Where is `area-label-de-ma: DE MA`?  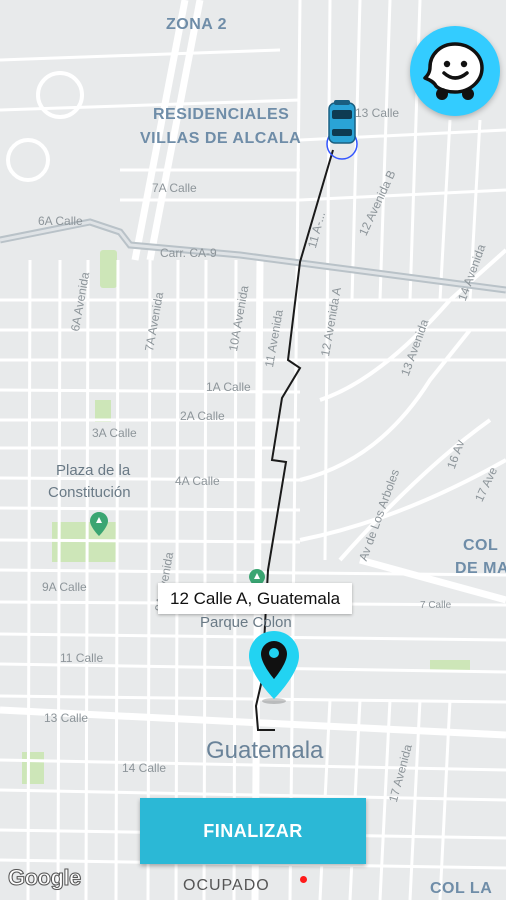
area-label-de-ma: DE MA is located at coordinates (480, 568).